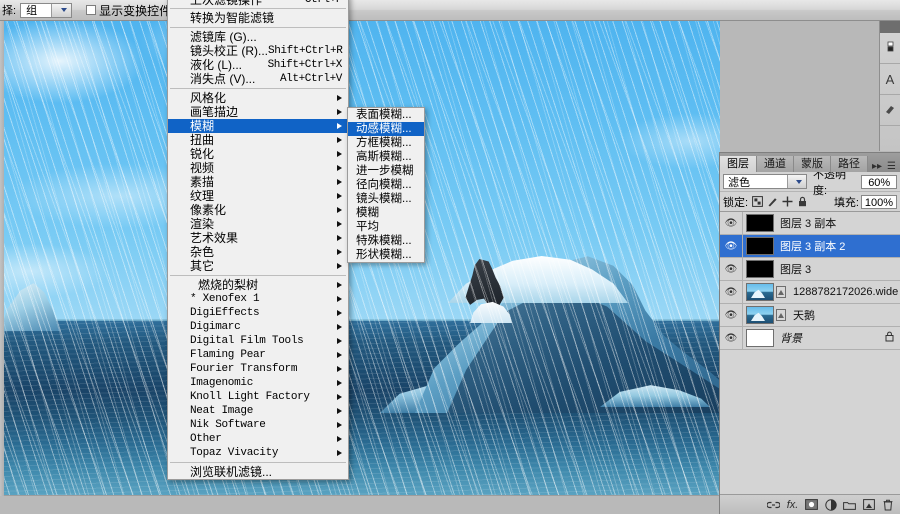  I want to click on menu-item-10: 画笔描边, so click(258, 112).